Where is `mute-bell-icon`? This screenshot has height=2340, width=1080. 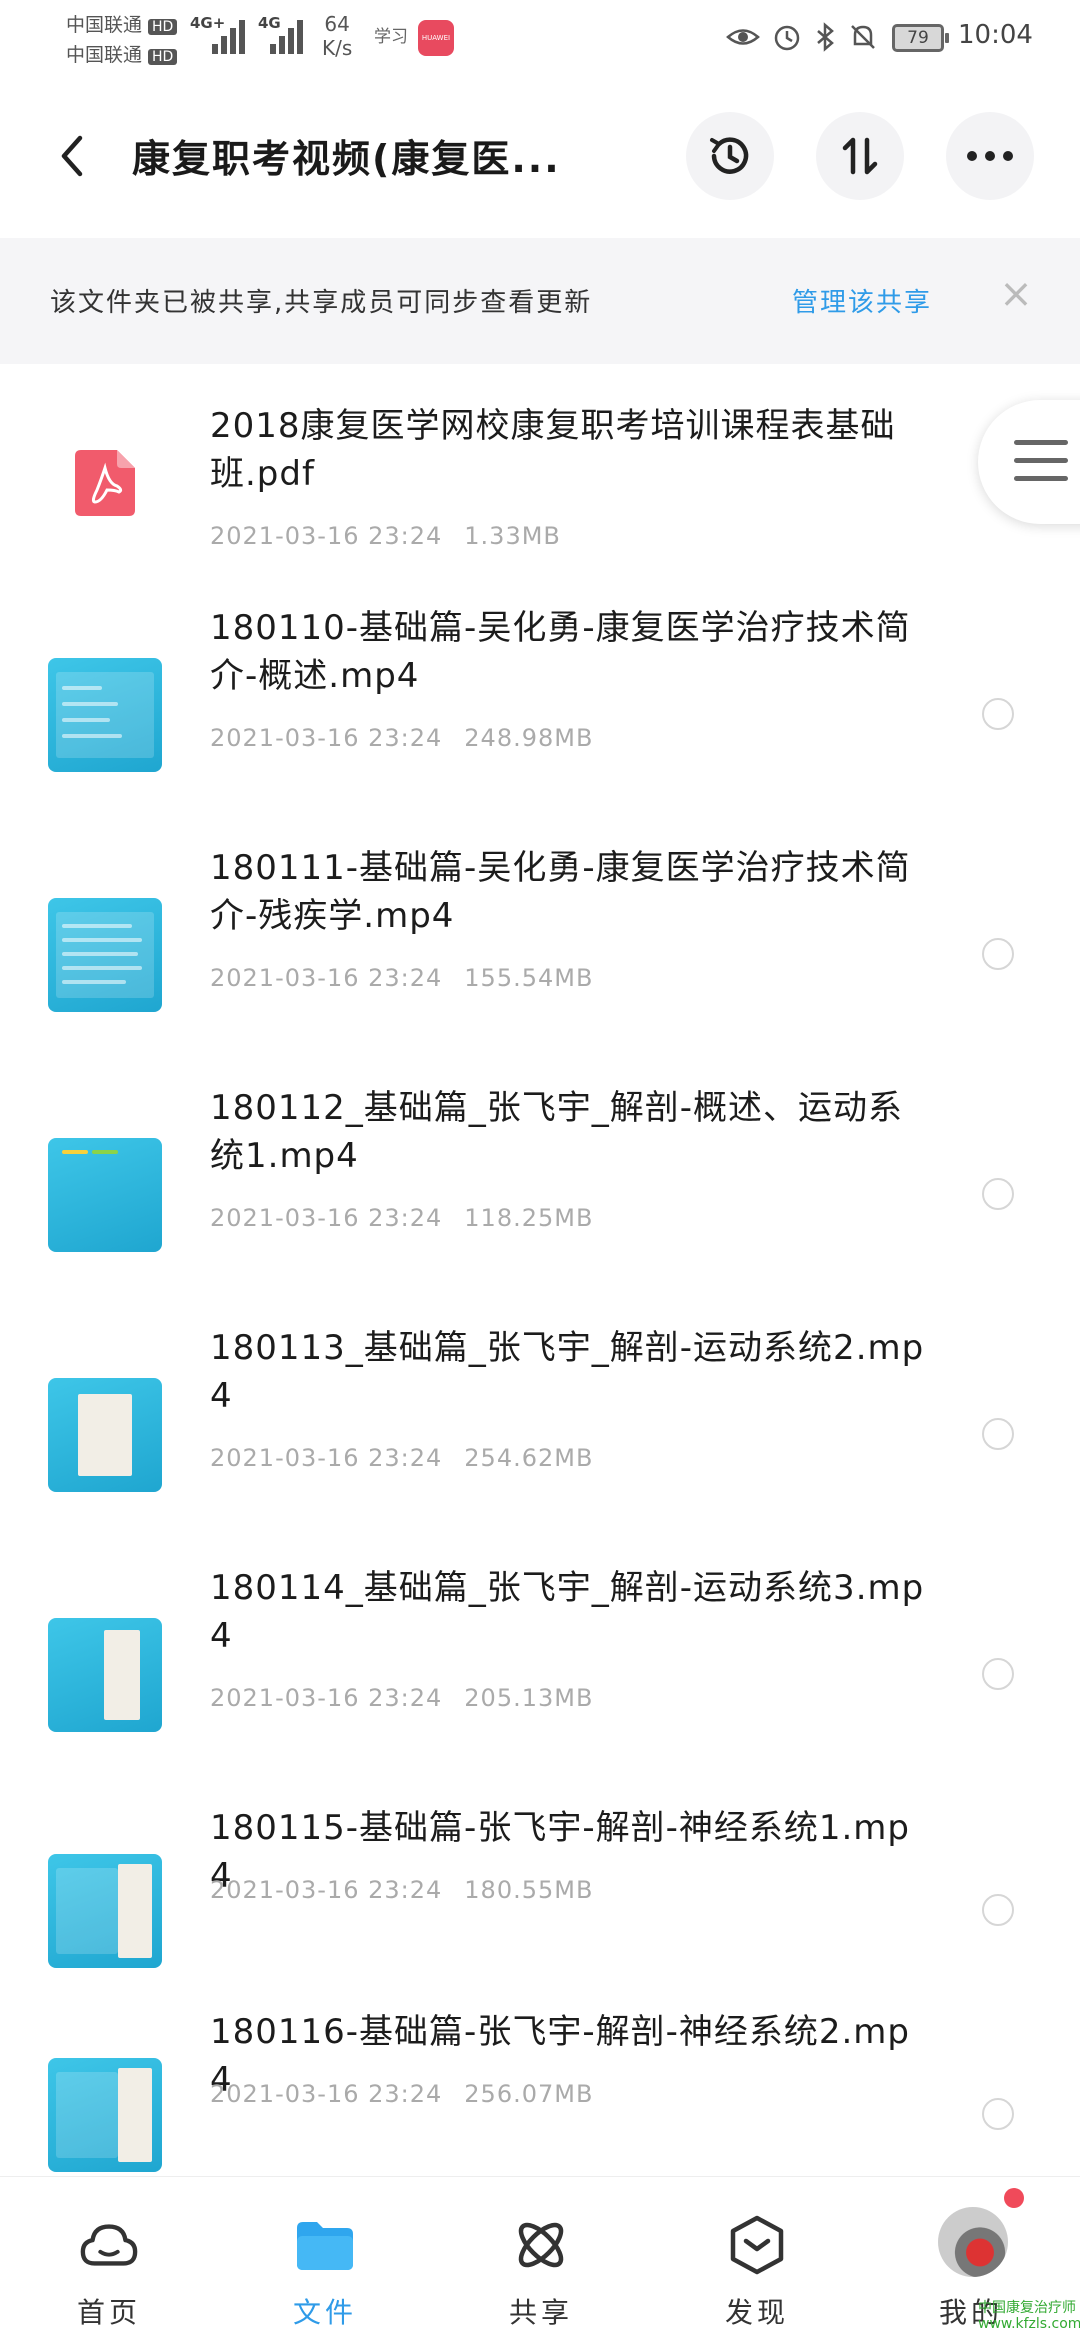 mute-bell-icon is located at coordinates (863, 37).